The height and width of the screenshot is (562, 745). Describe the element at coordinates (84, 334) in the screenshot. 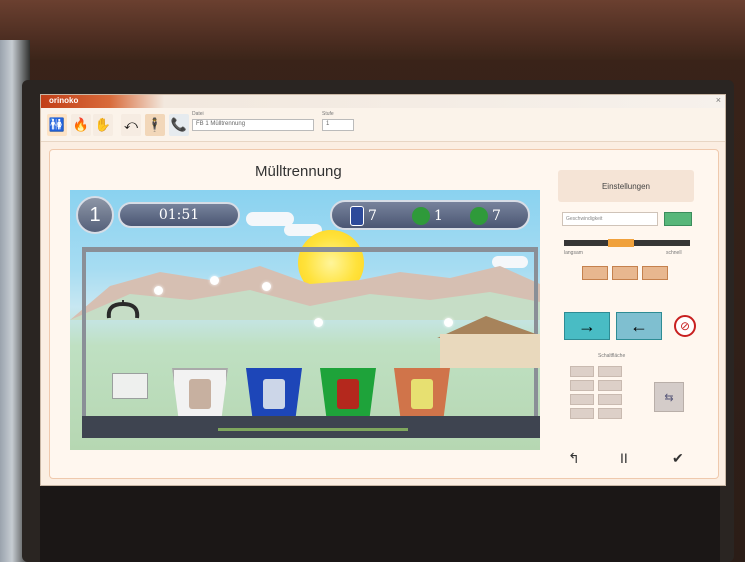

I see `rail-post-left` at that location.